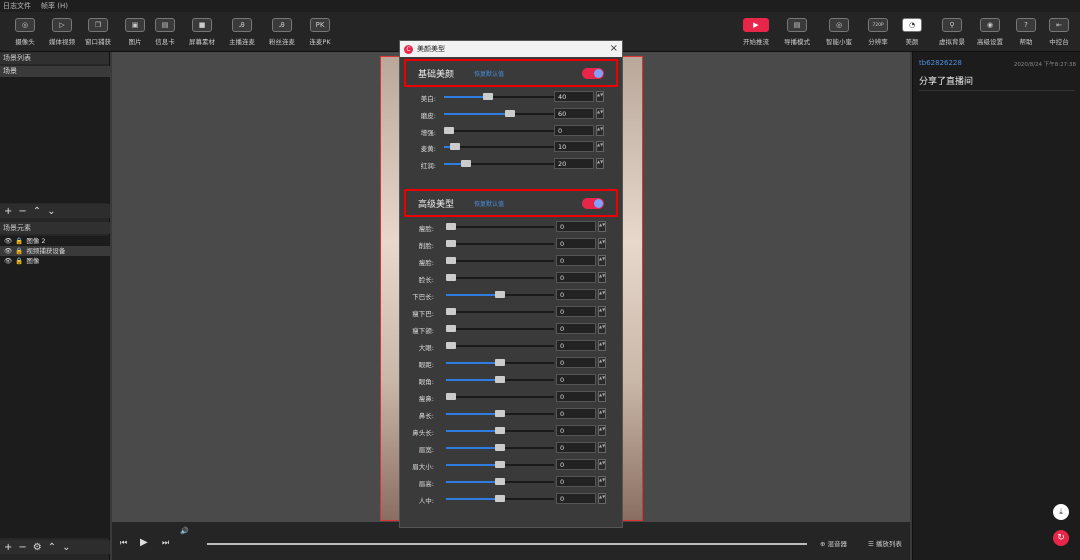 The width and height of the screenshot is (1080, 560). I want to click on toolbar-right-1-button: ▤ 导播模式, so click(797, 32).